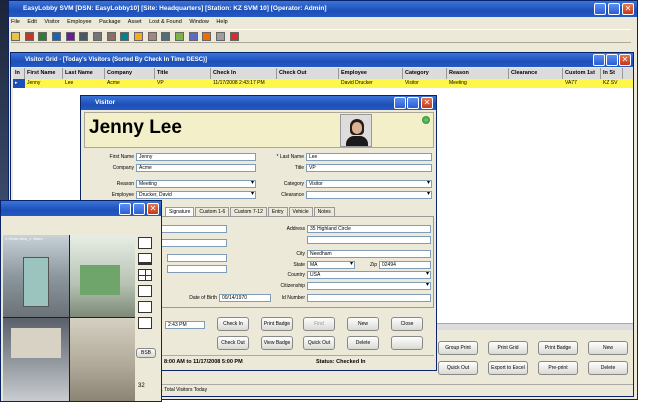  What do you see at coordinates (308, 73) in the screenshot?
I see `col-header-check-out: Check Out` at bounding box center [308, 73].